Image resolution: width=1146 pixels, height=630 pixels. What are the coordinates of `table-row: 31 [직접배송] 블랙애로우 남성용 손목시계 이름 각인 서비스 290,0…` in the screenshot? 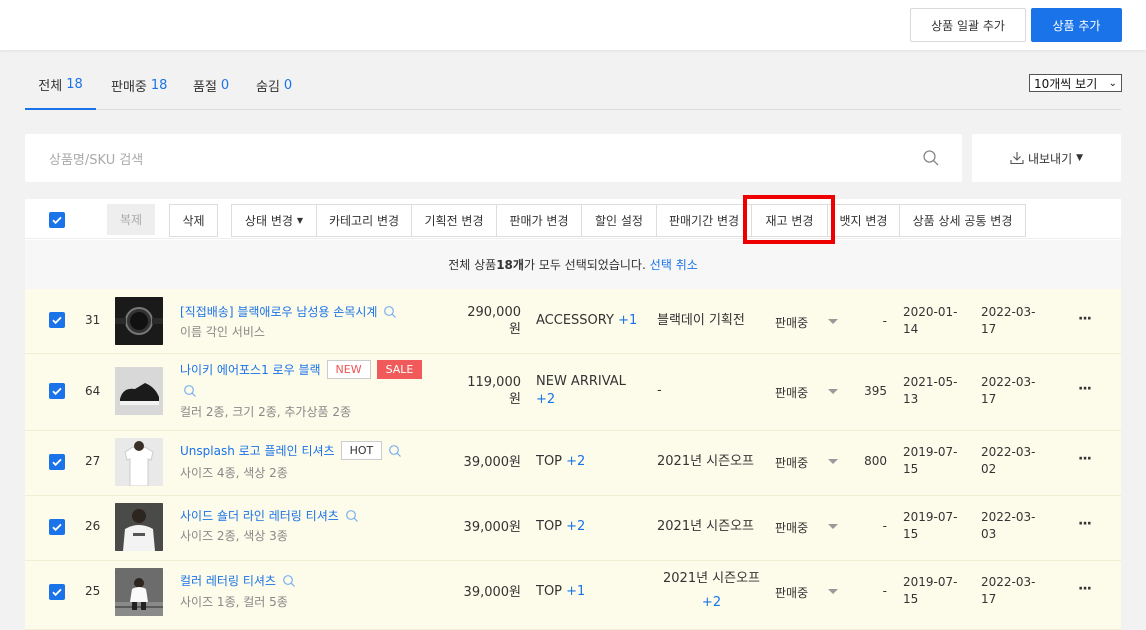 It's located at (573, 321).